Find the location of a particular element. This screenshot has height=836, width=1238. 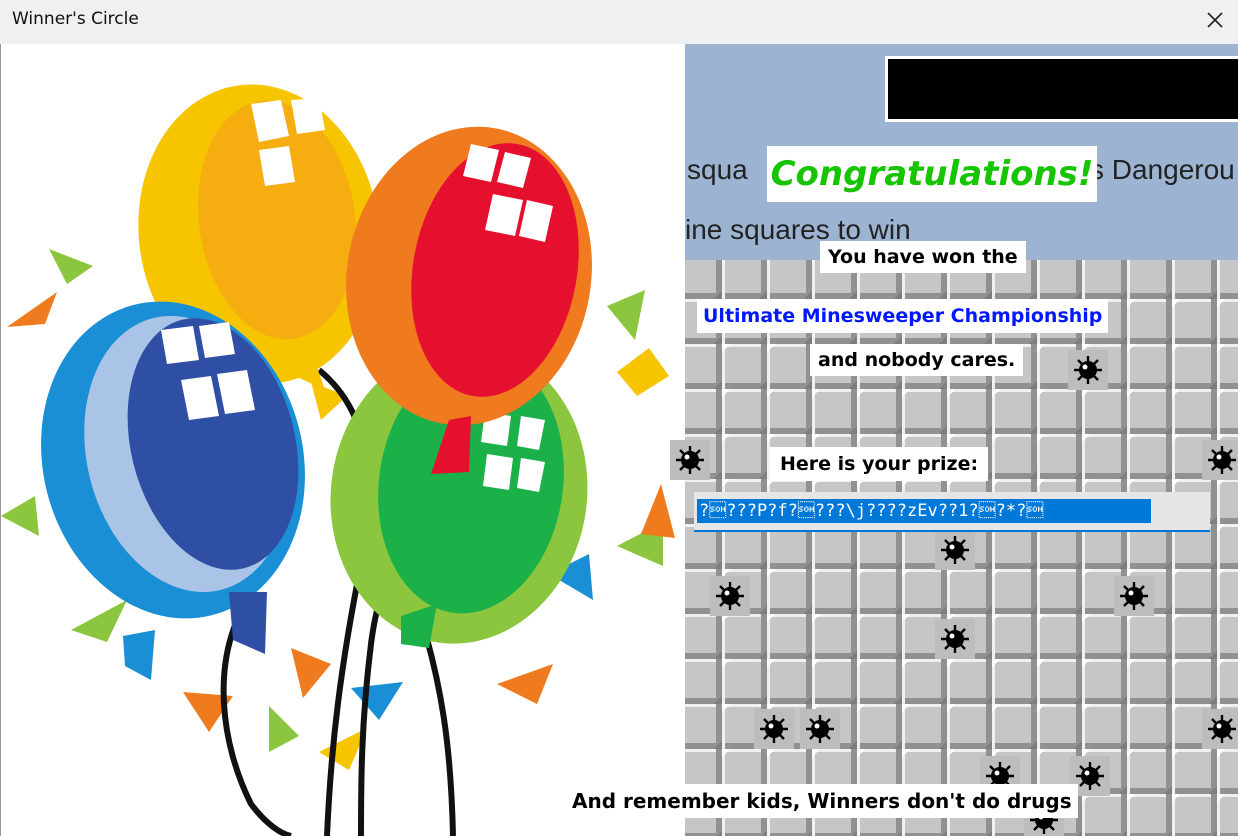

prize-field: ????P?f????\j????zEv??1??*? is located at coordinates (952, 512).